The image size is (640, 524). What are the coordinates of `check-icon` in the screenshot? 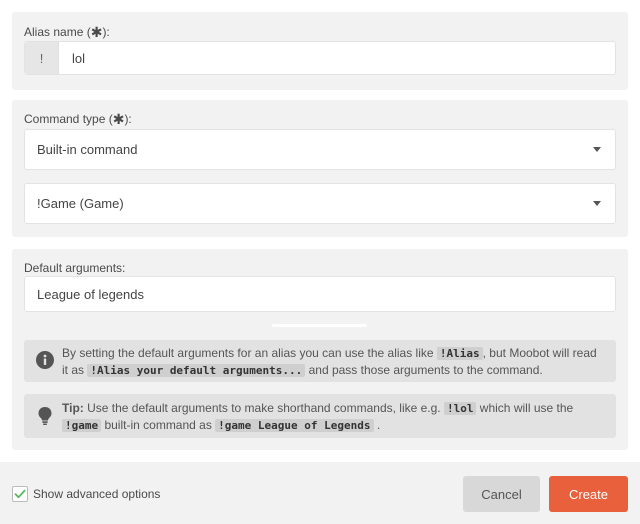 It's located at (20, 494).